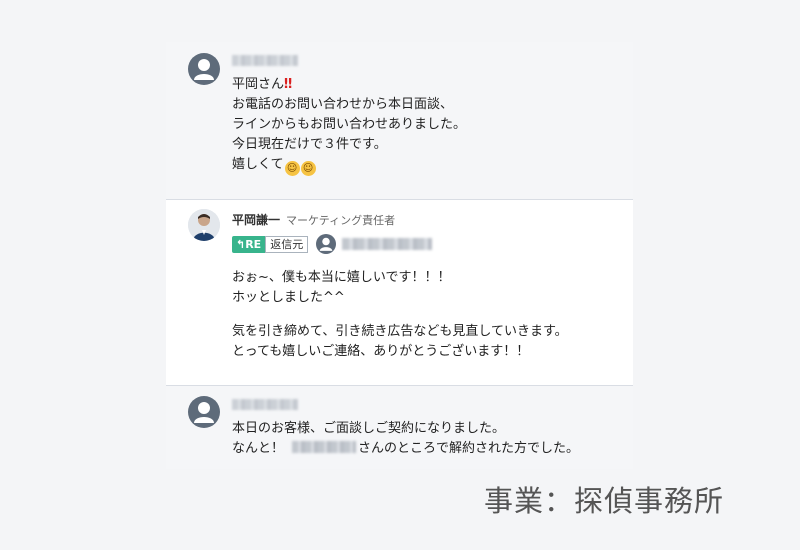 The image size is (800, 550). I want to click on message-line: 今日現在だけで３件です。, so click(309, 144).